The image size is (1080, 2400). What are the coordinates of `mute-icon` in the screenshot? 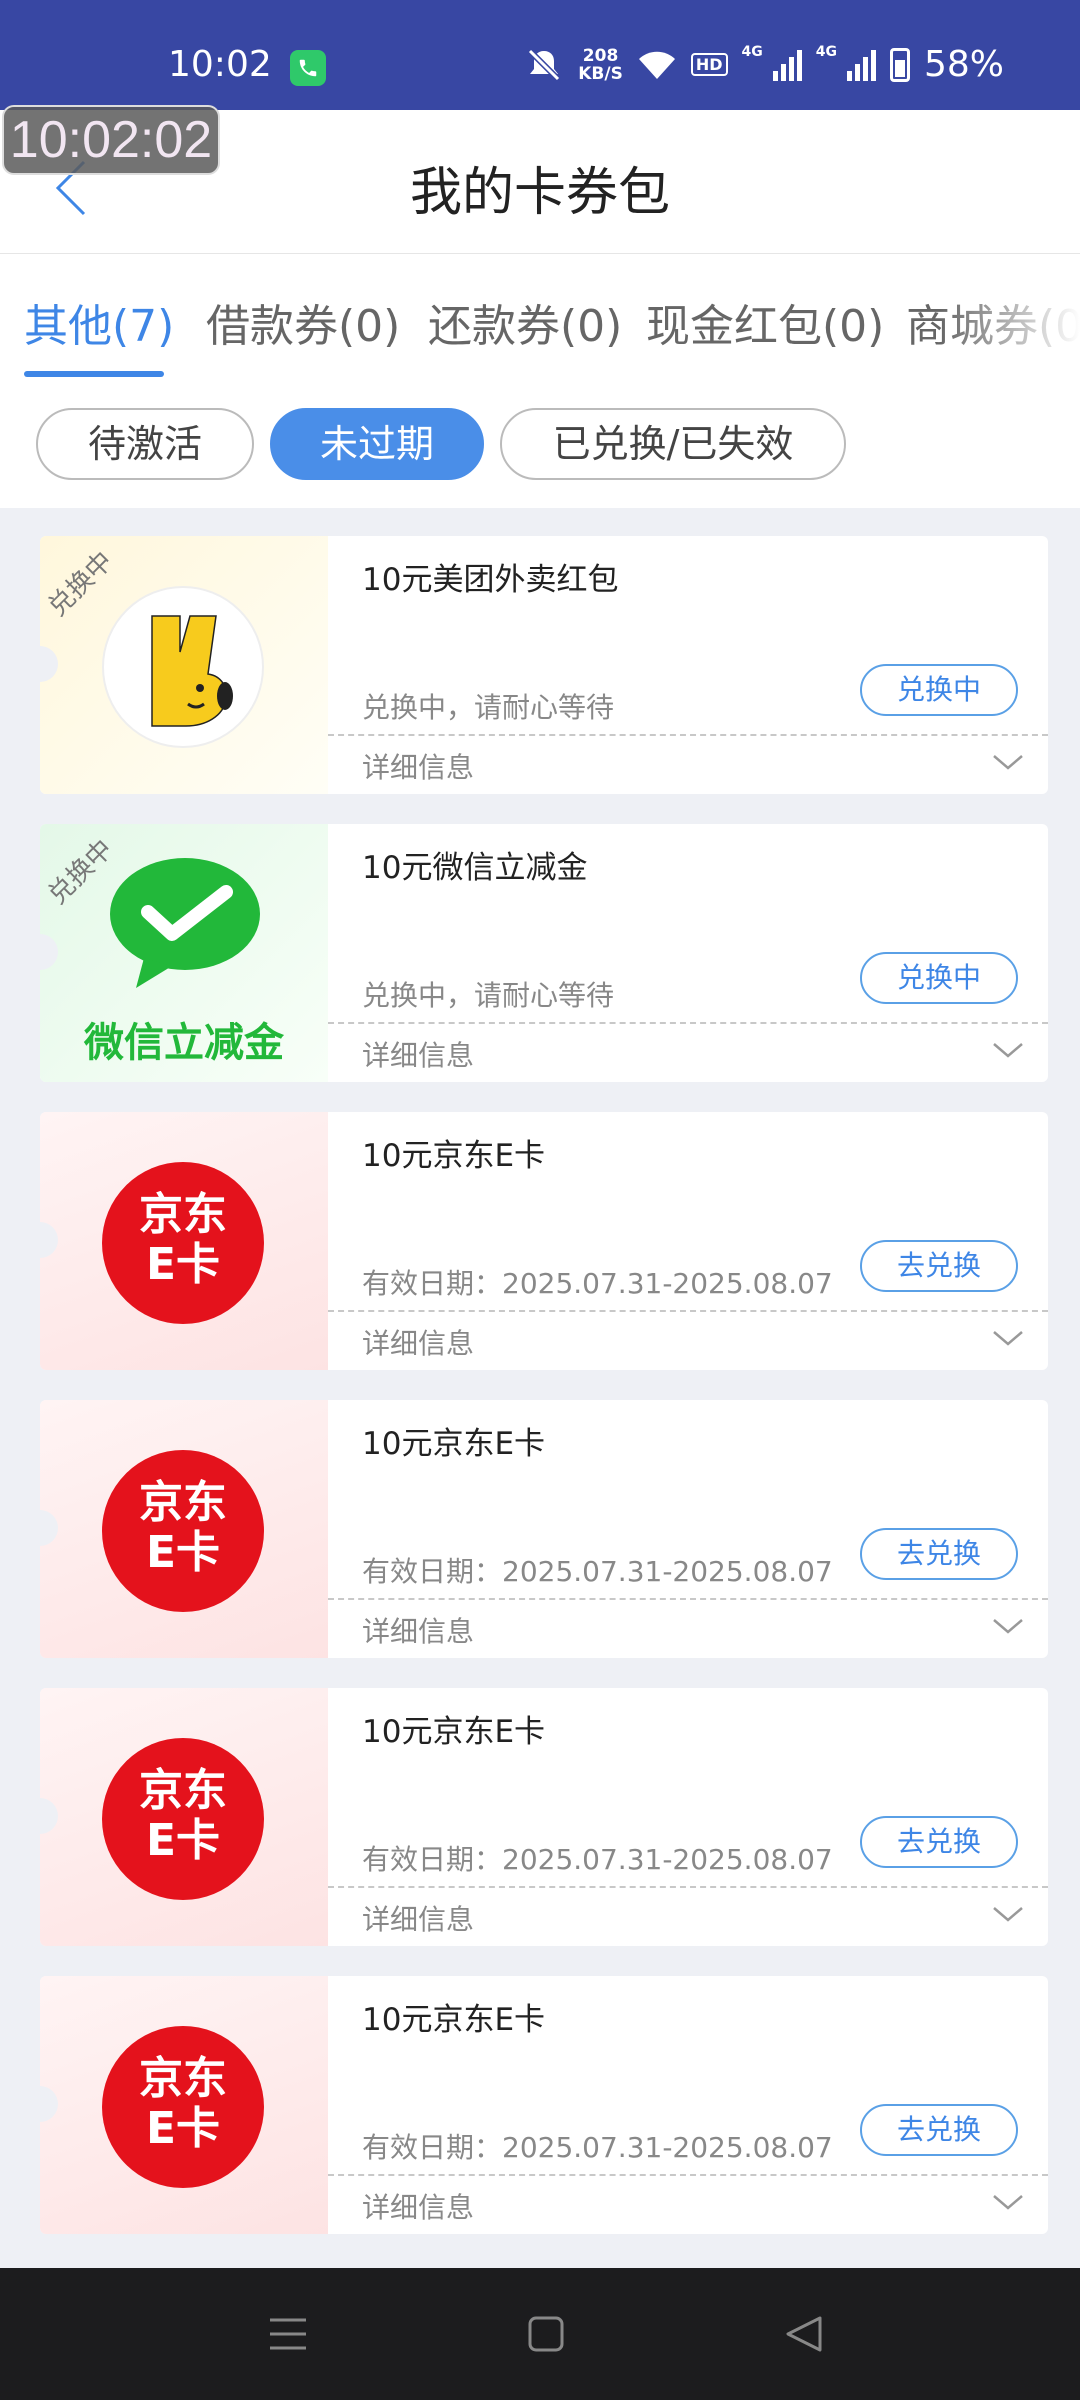 It's located at (544, 64).